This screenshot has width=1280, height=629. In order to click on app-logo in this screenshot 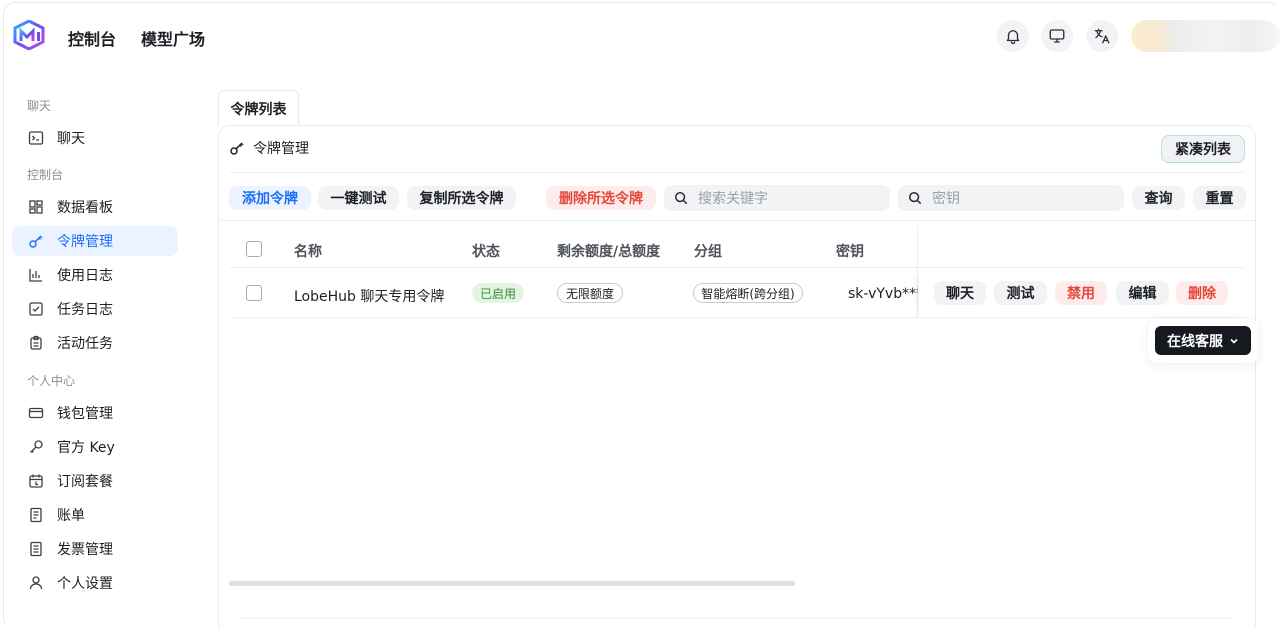, I will do `click(29, 35)`.